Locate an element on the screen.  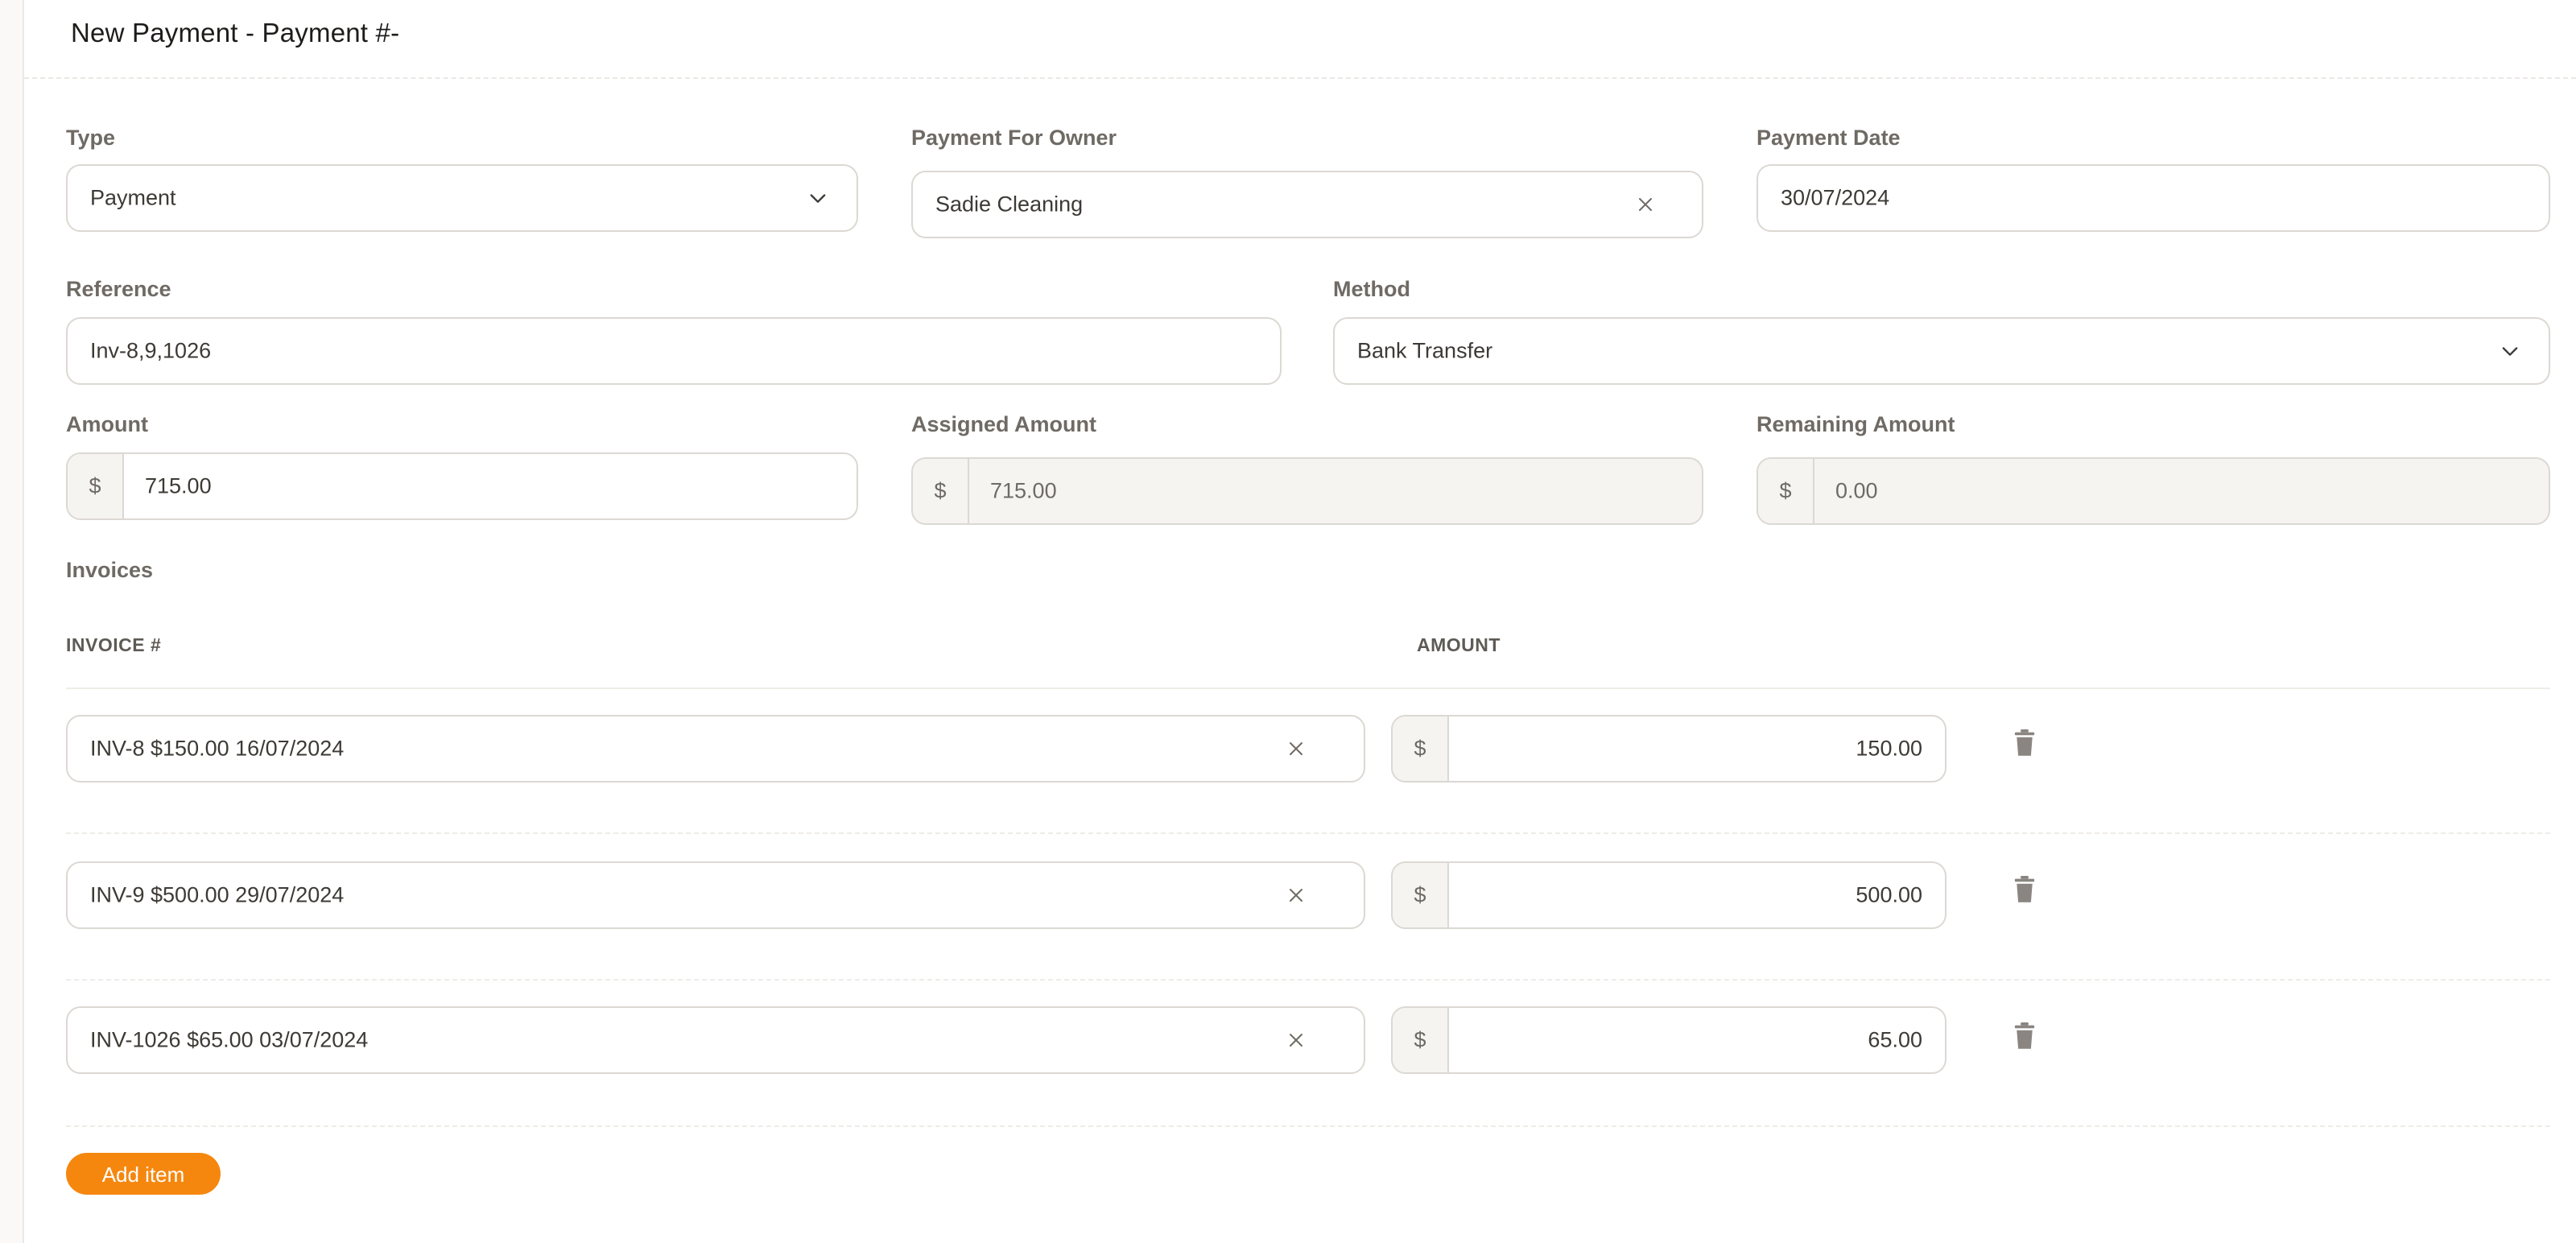
assigned-amount-value: 715.00 is located at coordinates (1023, 490).